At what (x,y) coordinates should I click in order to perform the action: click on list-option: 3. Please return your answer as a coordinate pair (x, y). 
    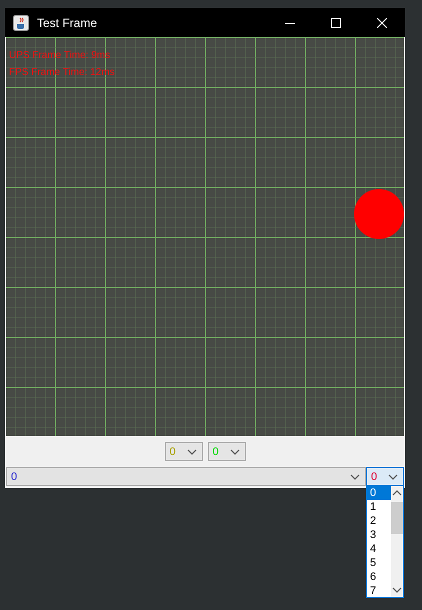
    Looking at the image, I should click on (379, 535).